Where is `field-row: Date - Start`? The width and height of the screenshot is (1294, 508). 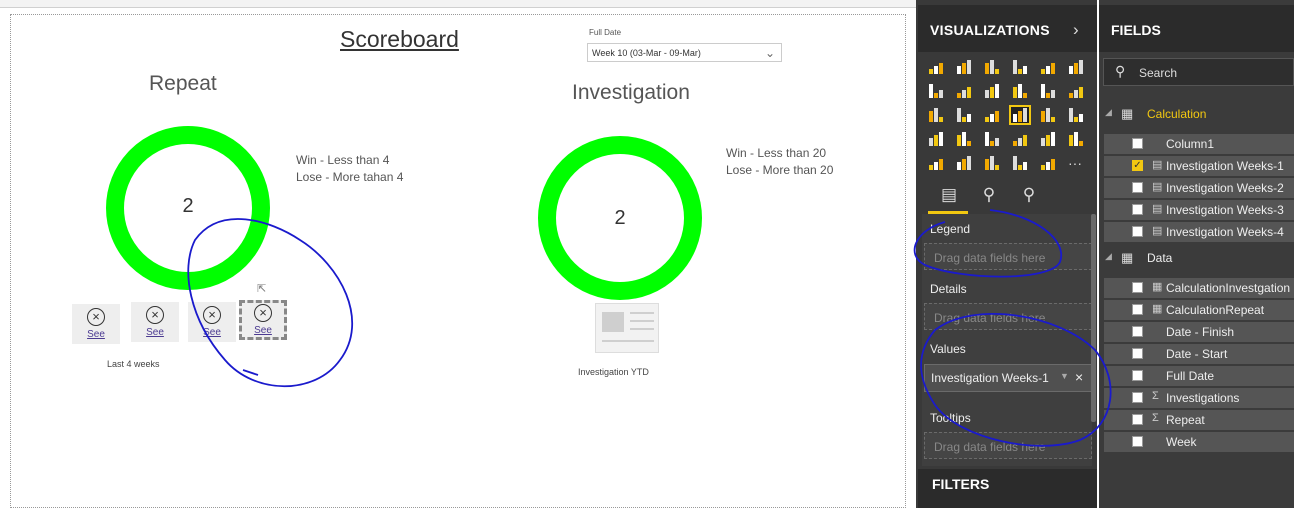
field-row: Date - Start is located at coordinates (1199, 354).